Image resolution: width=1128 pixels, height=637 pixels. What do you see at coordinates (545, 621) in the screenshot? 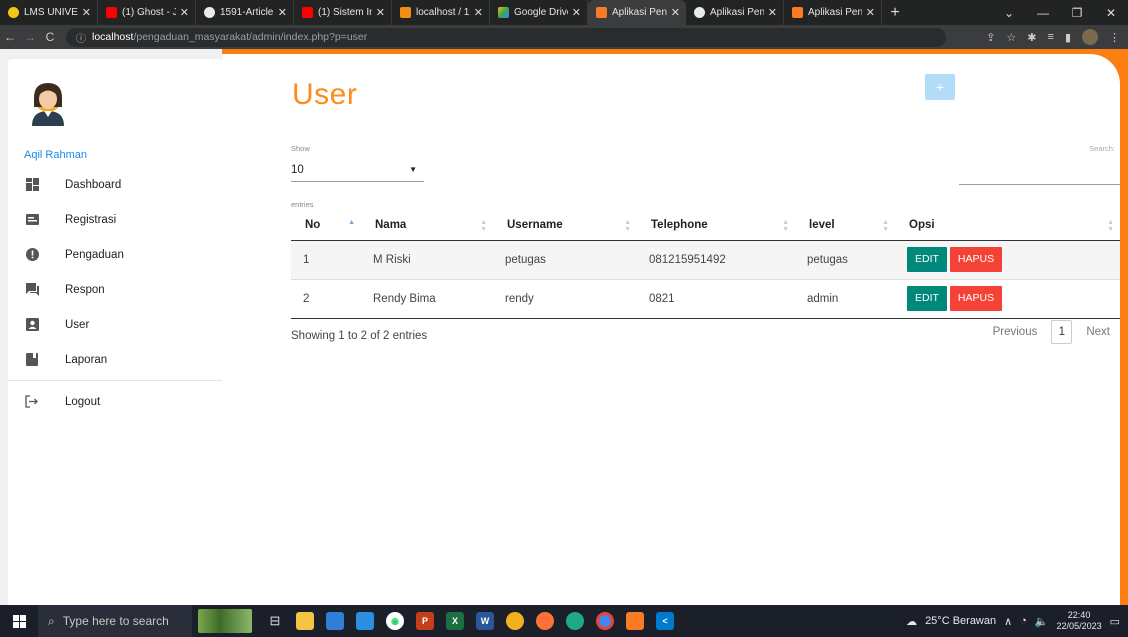
I see `firefox-icon` at bounding box center [545, 621].